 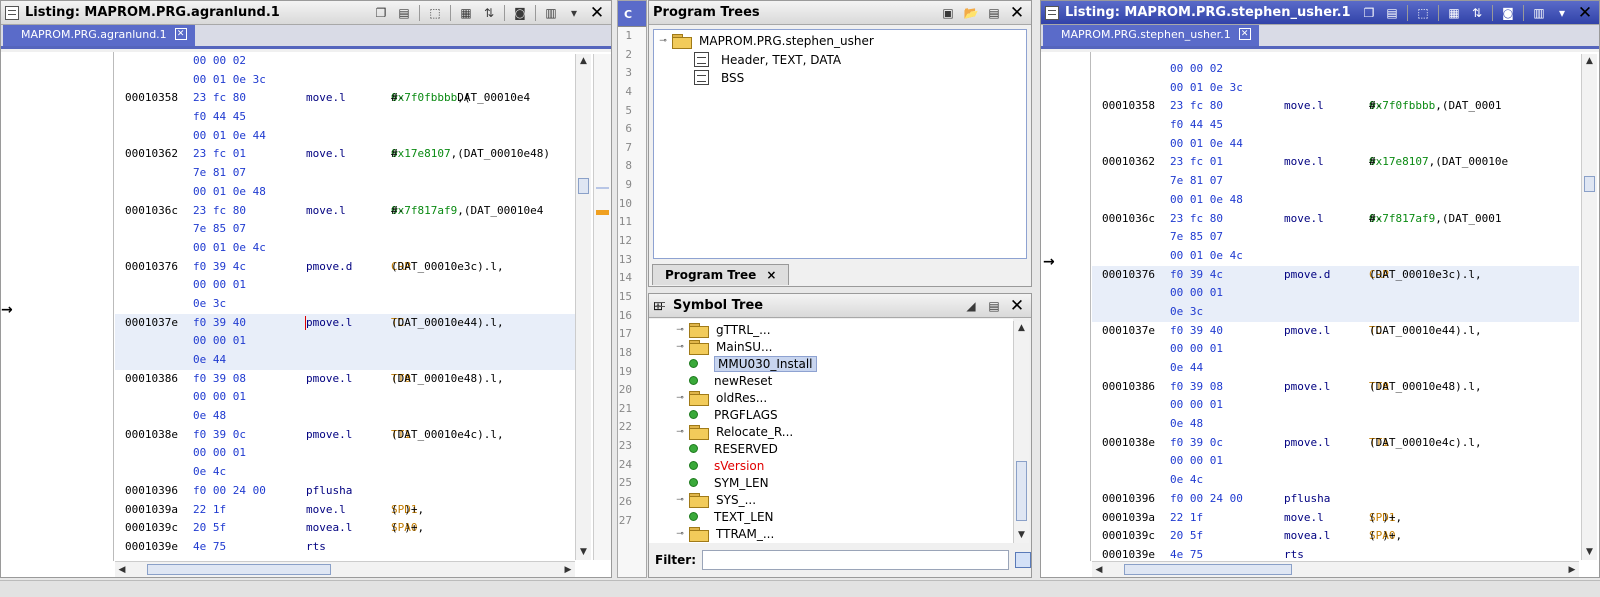 What do you see at coordinates (753, 363) in the screenshot?
I see `symbol-tree-item: MMU030_Install` at bounding box center [753, 363].